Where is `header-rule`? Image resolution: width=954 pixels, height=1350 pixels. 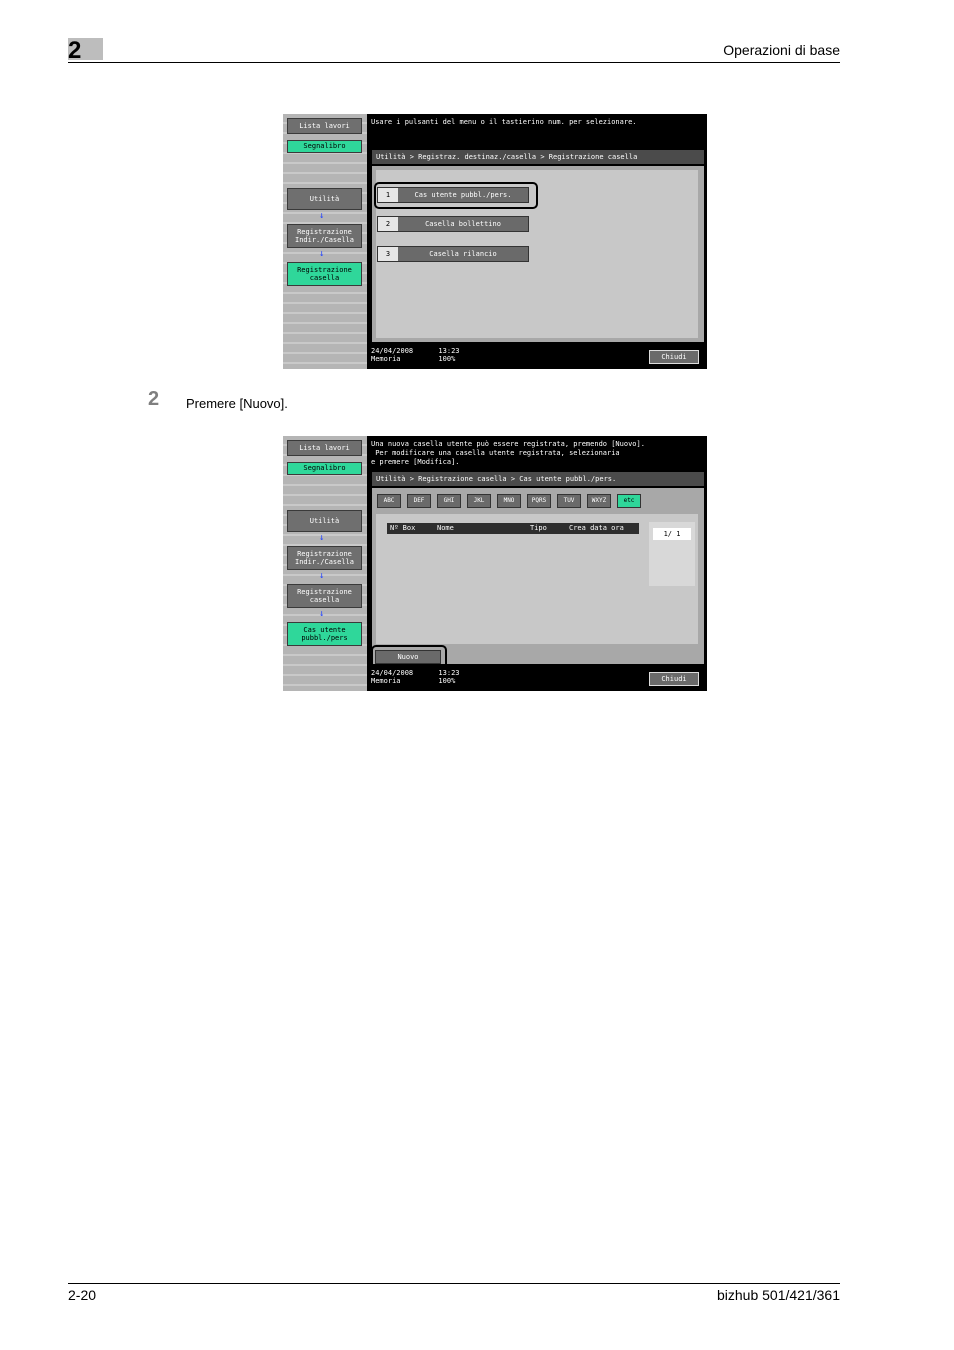 header-rule is located at coordinates (454, 62).